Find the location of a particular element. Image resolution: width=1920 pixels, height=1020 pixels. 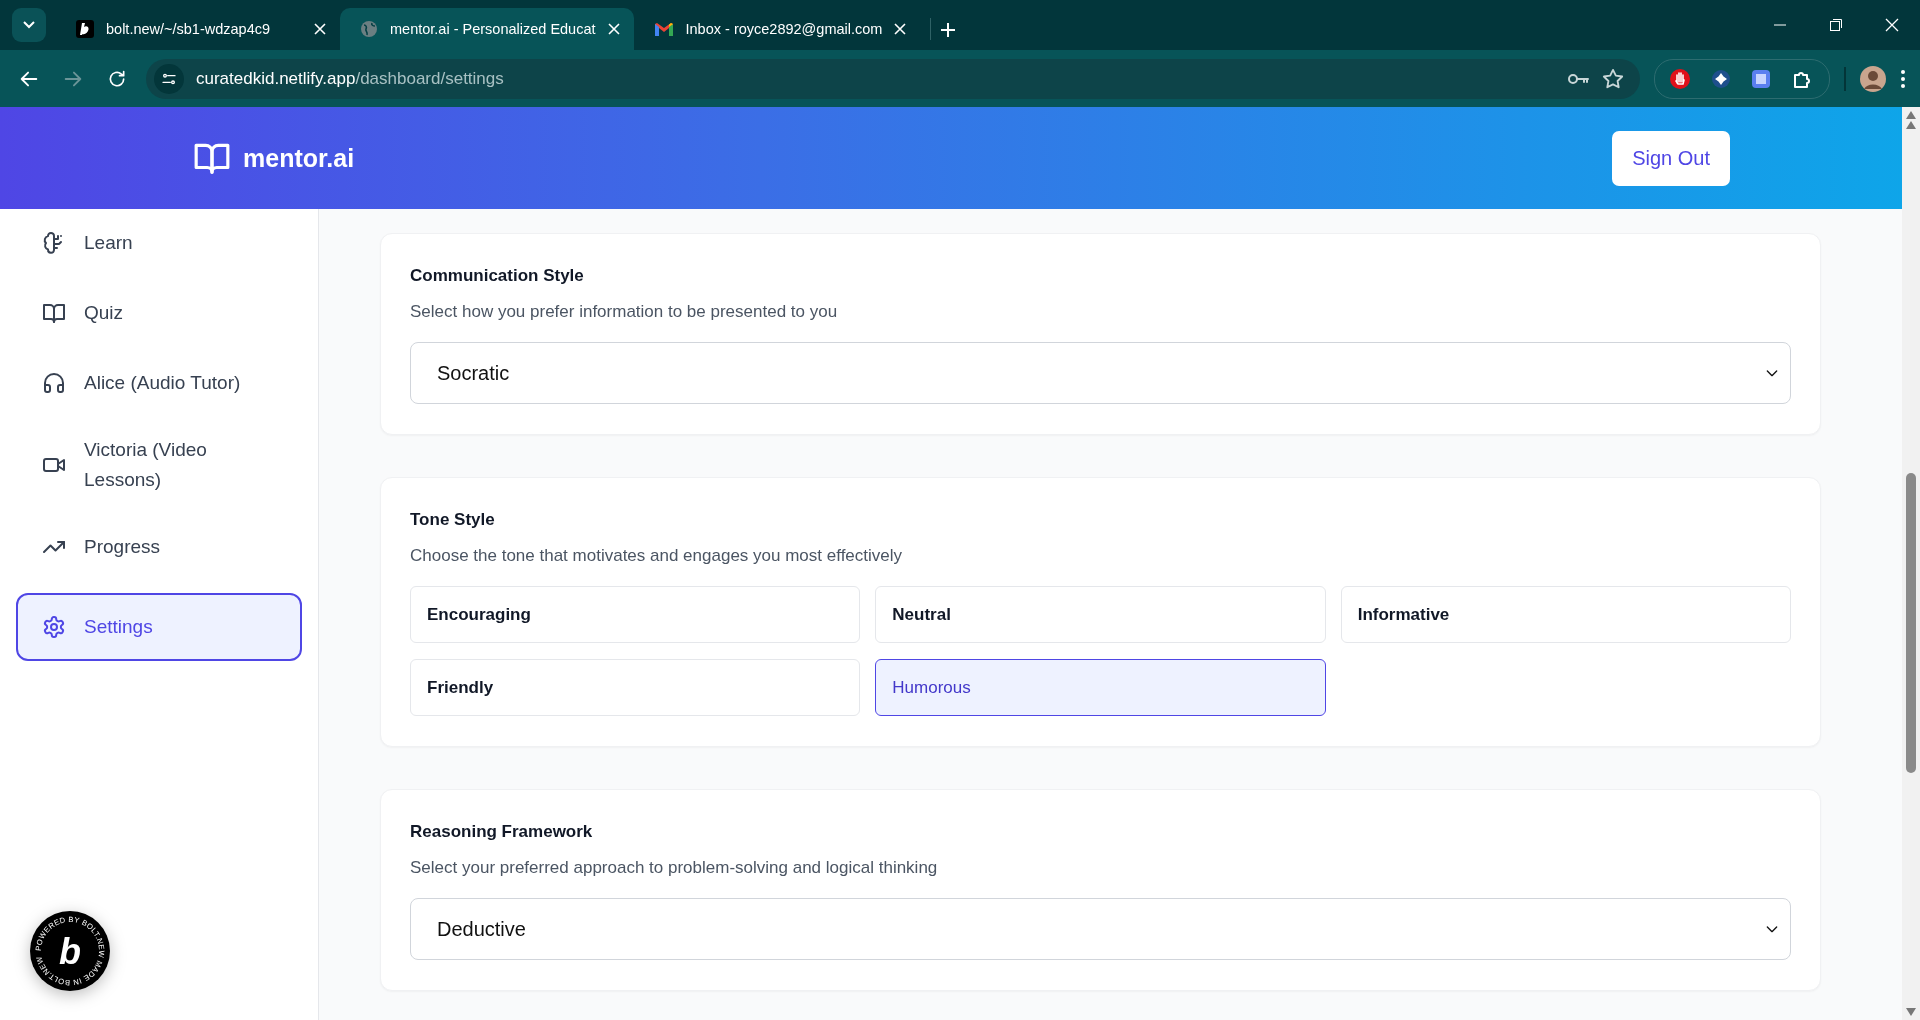

scrollbar-thumb is located at coordinates (1911, 623).